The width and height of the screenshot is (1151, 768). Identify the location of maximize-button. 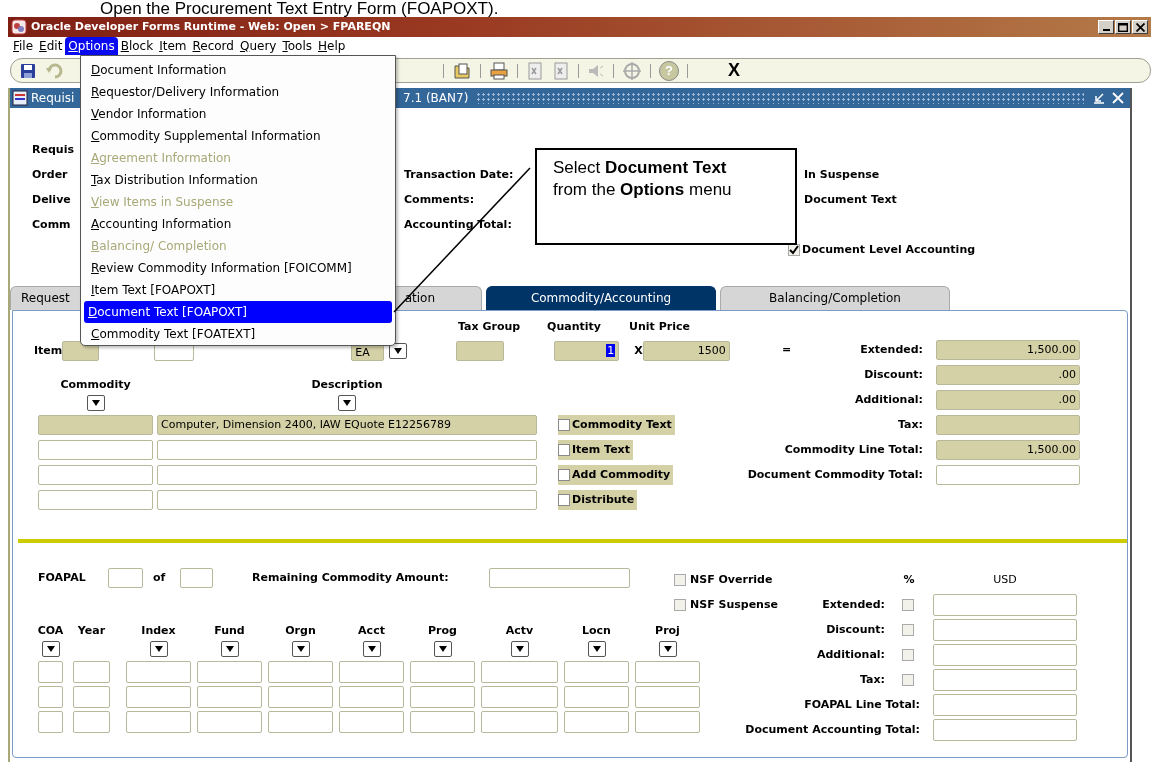
(1123, 27).